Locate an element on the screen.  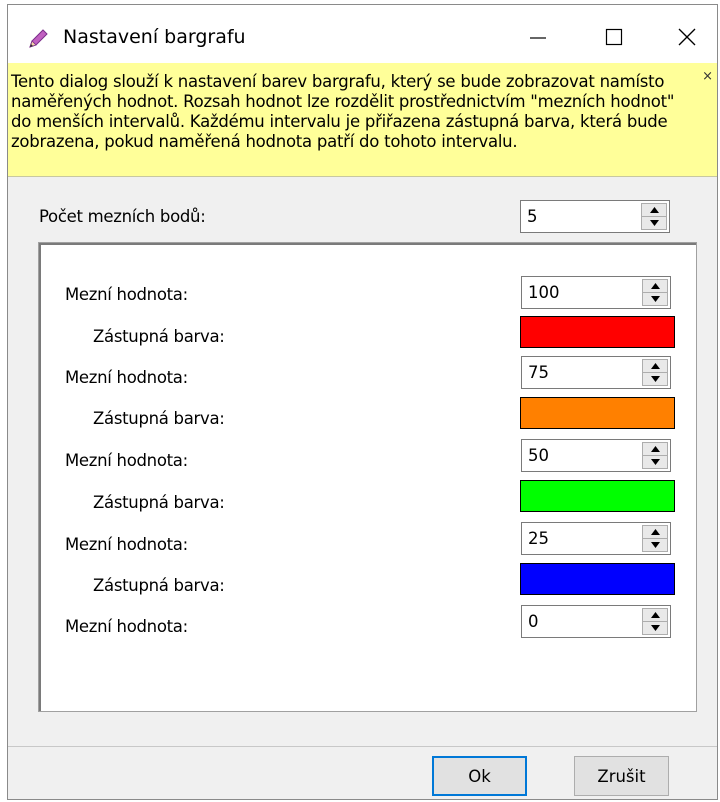
close-icon is located at coordinates (687, 37).